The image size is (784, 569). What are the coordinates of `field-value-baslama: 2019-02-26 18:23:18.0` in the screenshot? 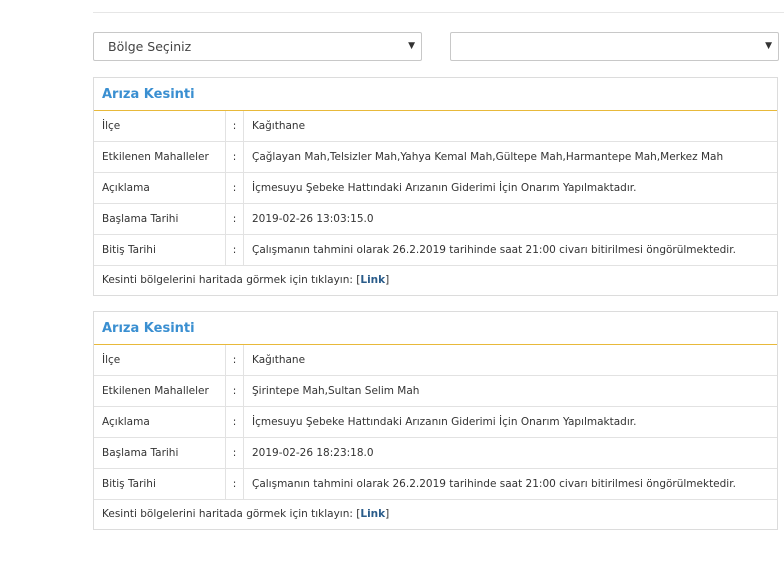 It's located at (313, 453).